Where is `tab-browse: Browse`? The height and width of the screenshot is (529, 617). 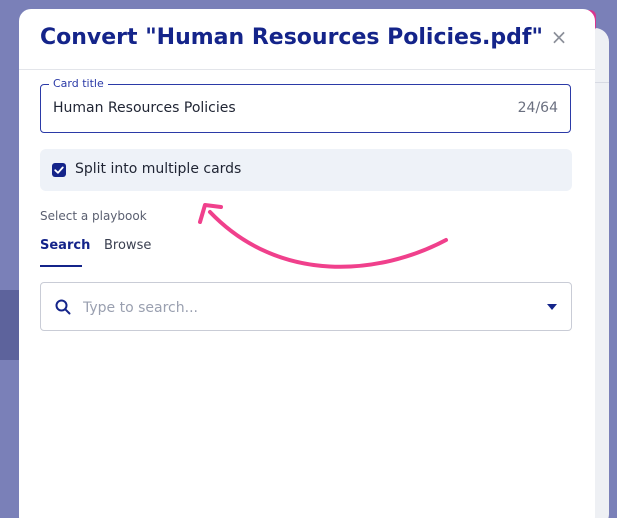
tab-browse: Browse is located at coordinates (127, 245).